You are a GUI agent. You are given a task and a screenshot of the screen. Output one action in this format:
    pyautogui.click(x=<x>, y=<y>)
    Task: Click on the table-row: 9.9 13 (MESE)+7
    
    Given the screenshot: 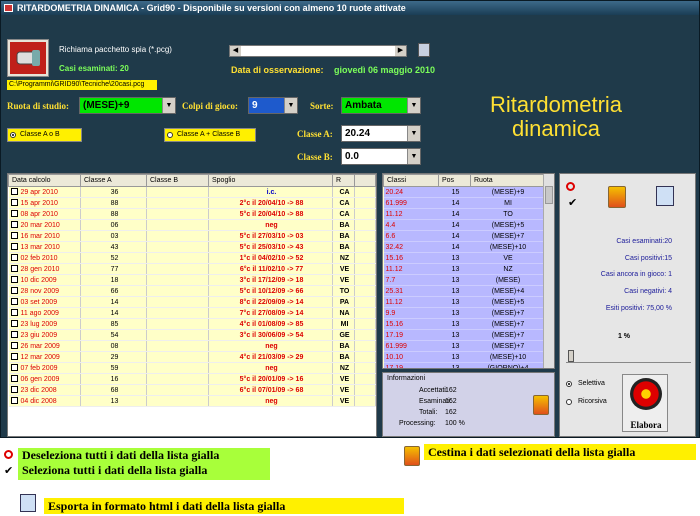 What is the action you would take?
    pyautogui.click(x=463, y=313)
    